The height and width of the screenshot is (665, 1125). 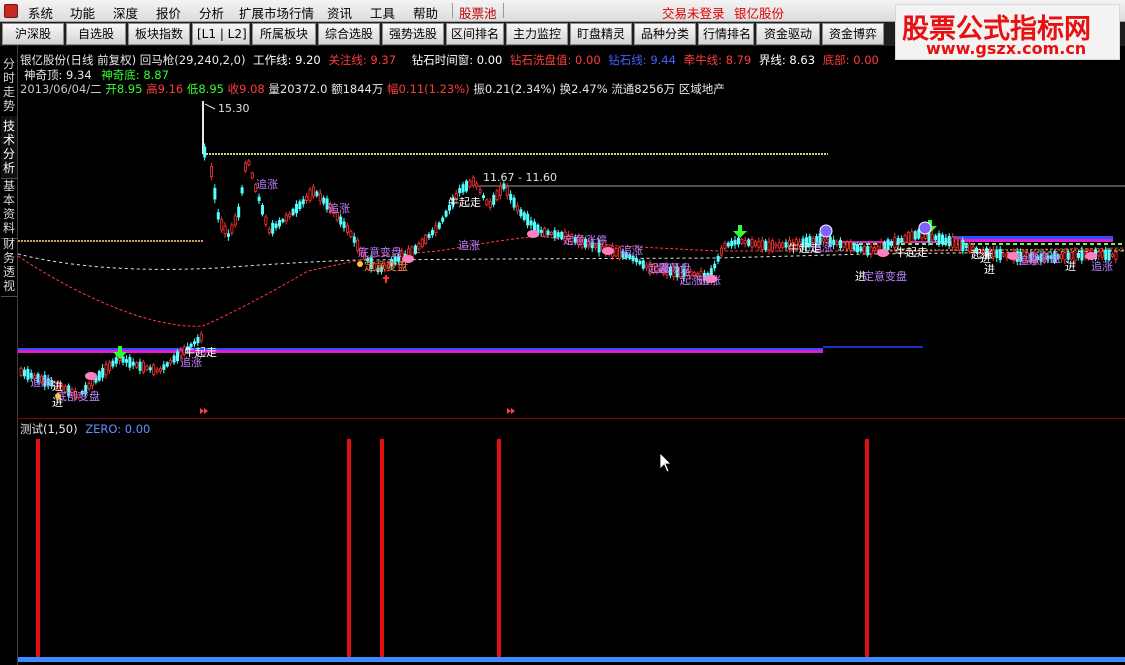 I want to click on tab-capital-game: 资金博弈, so click(x=853, y=34).